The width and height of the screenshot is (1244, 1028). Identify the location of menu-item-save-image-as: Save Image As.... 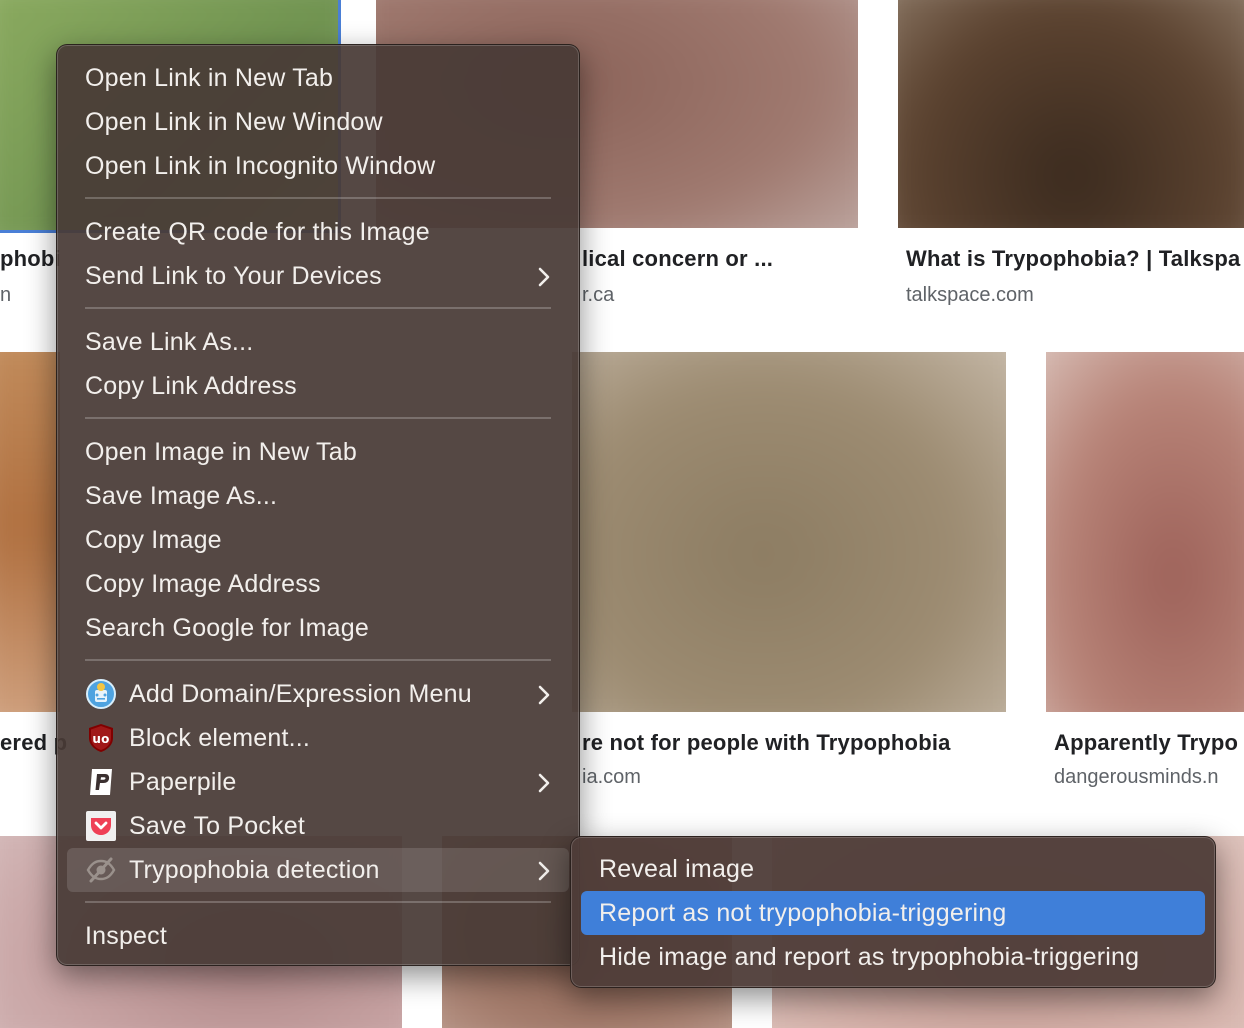
(318, 496).